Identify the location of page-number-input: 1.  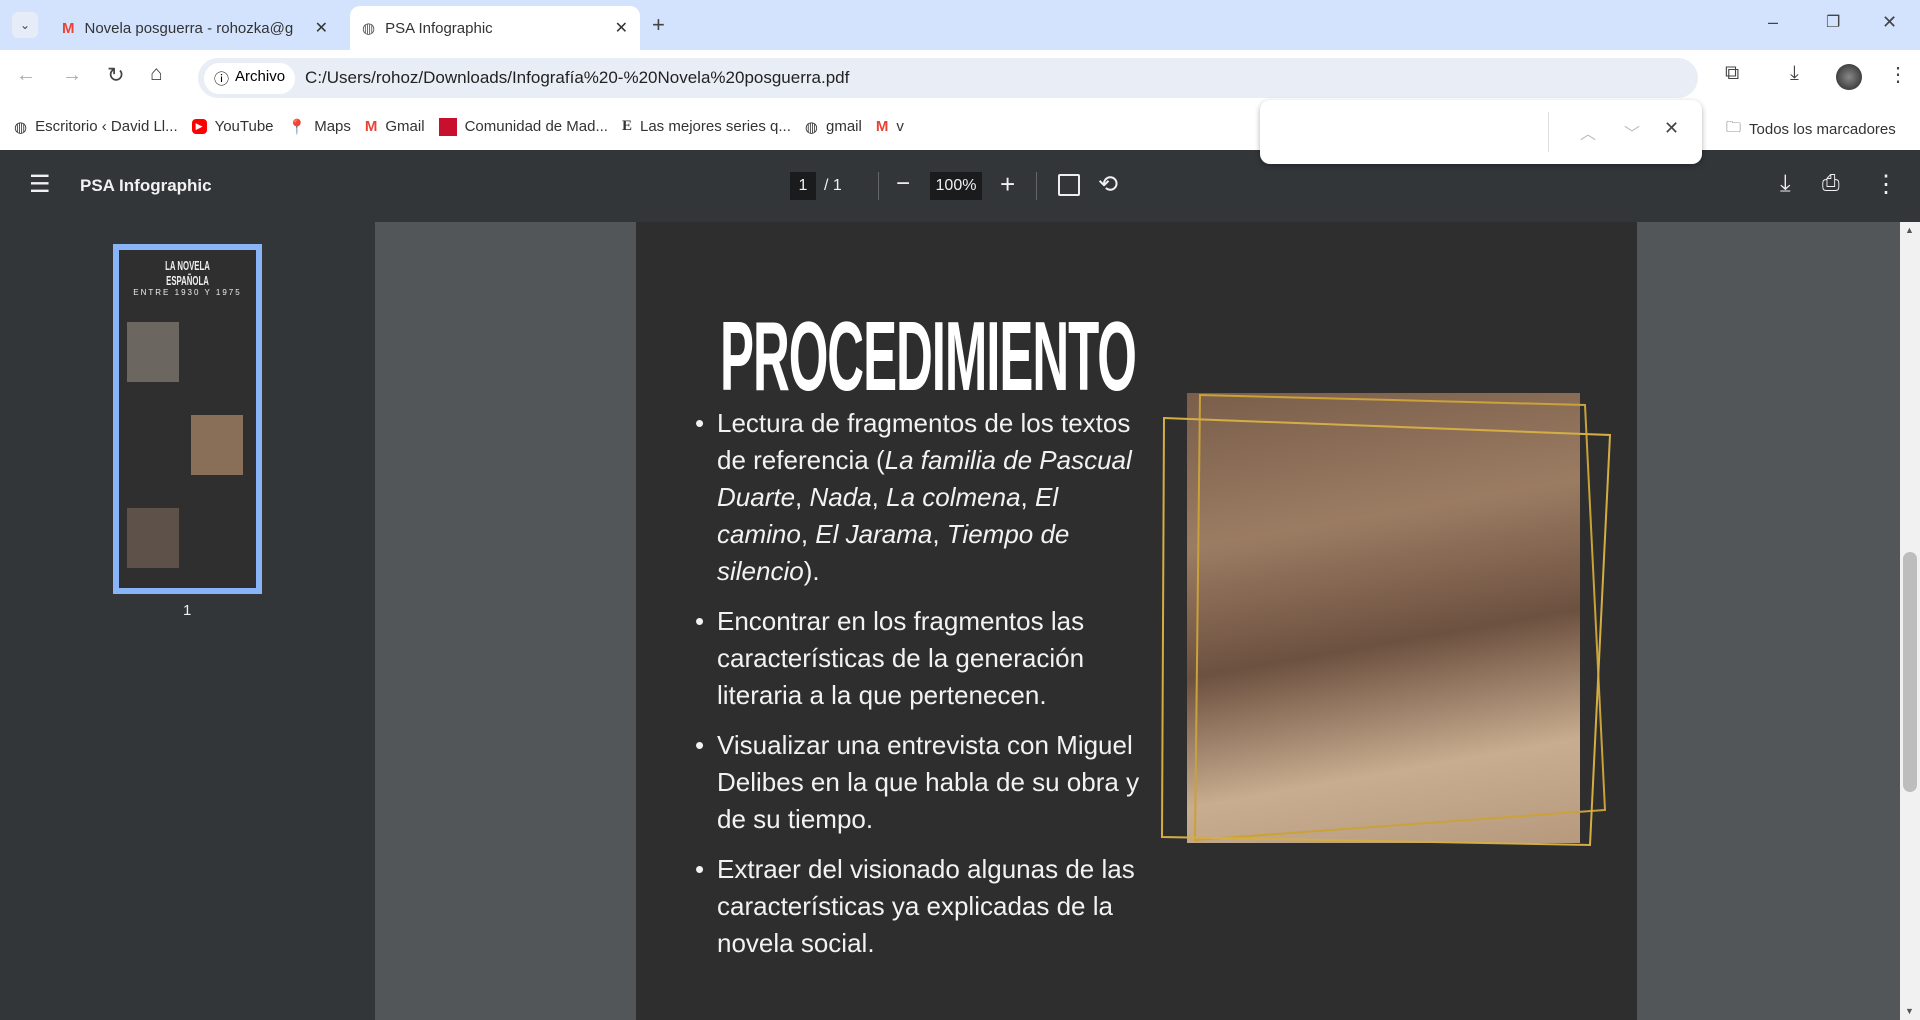
(803, 186).